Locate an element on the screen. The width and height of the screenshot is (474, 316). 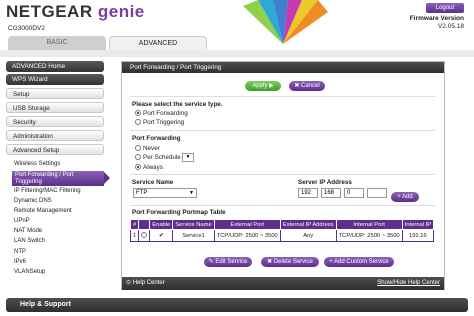
radio-port-forwarding is located at coordinates (138, 113).